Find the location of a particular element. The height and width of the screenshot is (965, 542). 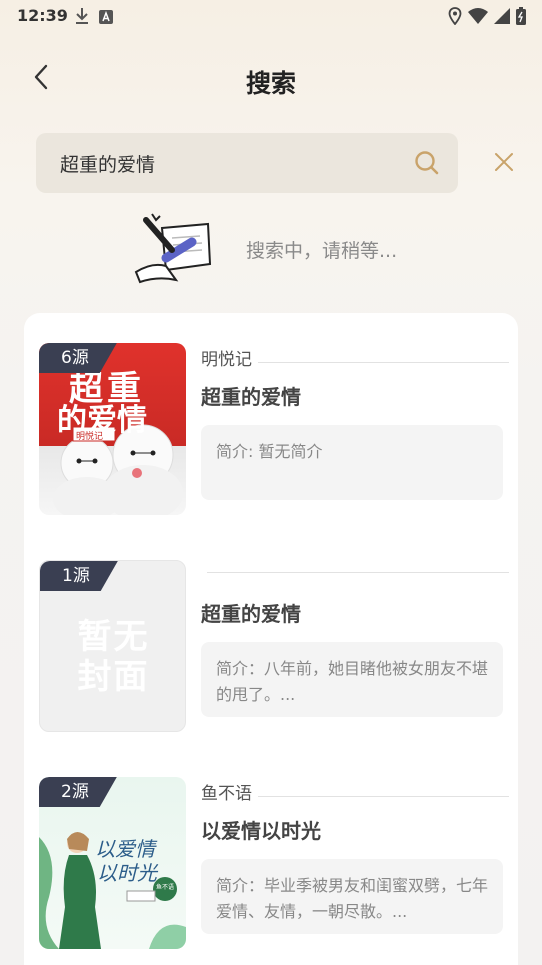

clear-search-button is located at coordinates (504, 164).